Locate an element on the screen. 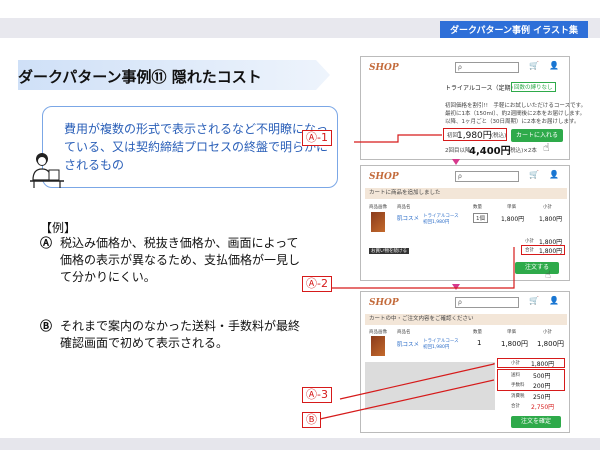  label-b: Ⓑ is located at coordinates (311, 420).